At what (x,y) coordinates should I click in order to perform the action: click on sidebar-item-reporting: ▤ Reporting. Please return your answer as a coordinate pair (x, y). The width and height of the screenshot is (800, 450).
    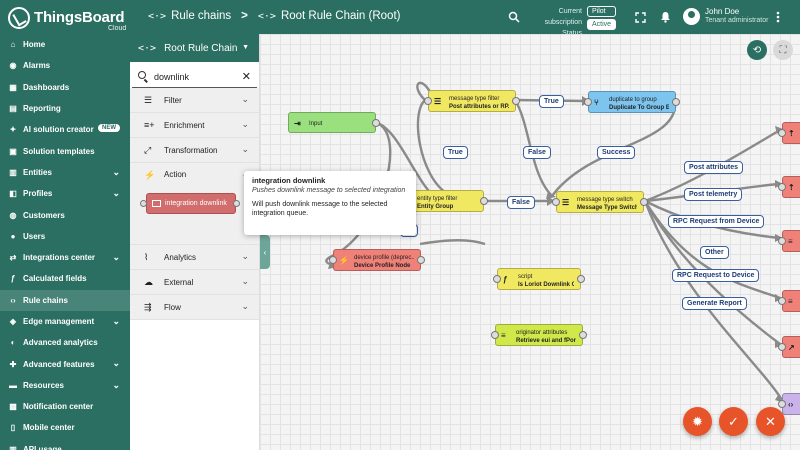
    Looking at the image, I should click on (65, 108).